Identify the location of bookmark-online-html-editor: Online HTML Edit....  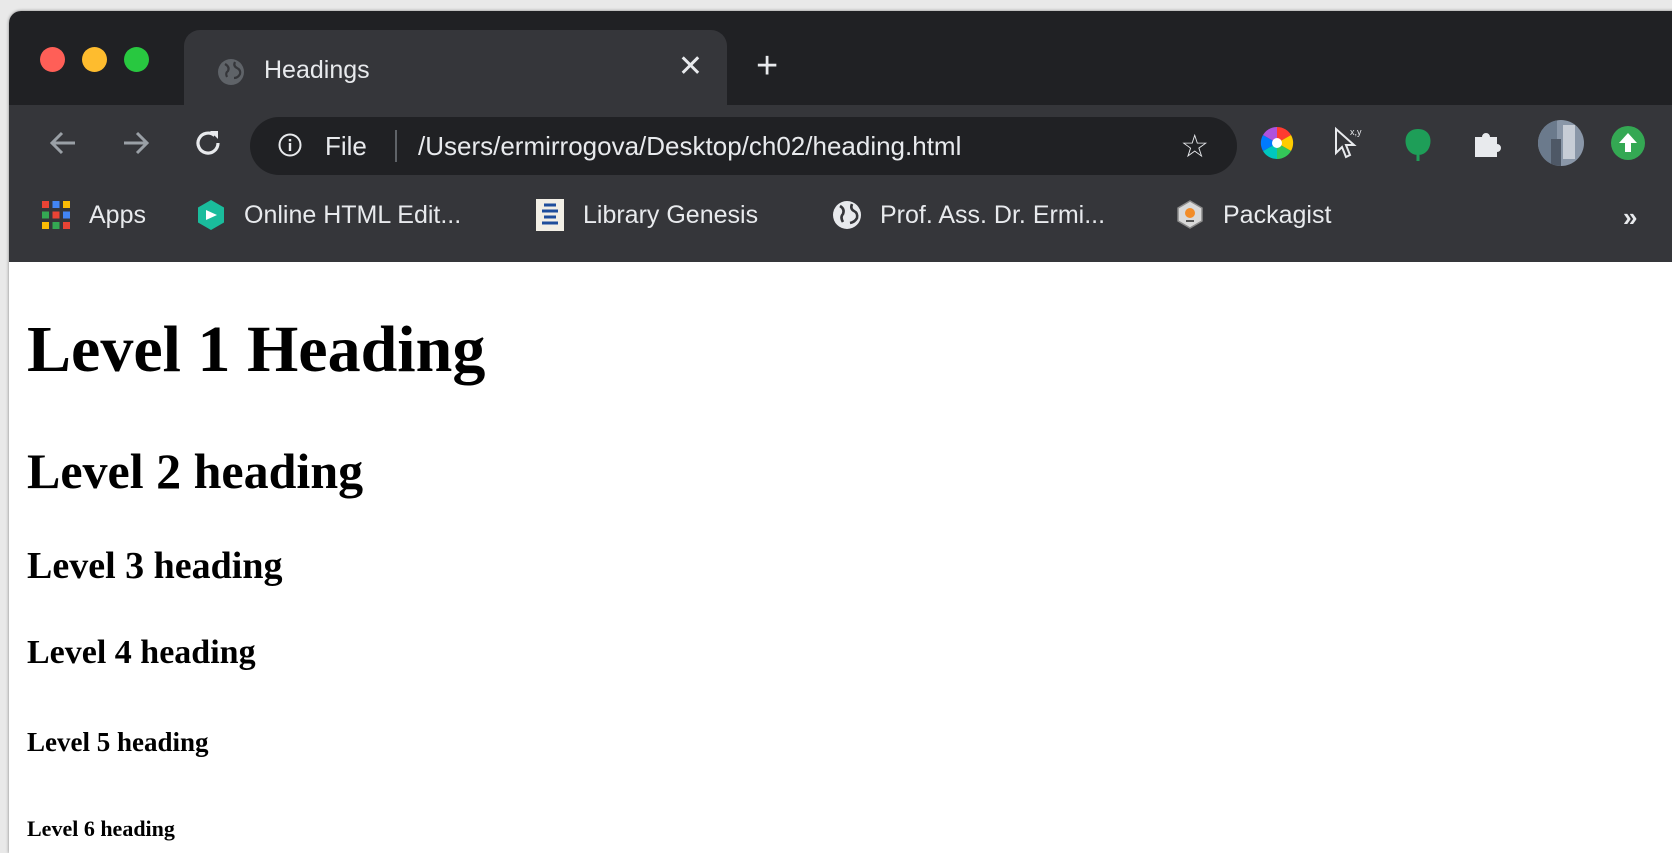
(328, 215).